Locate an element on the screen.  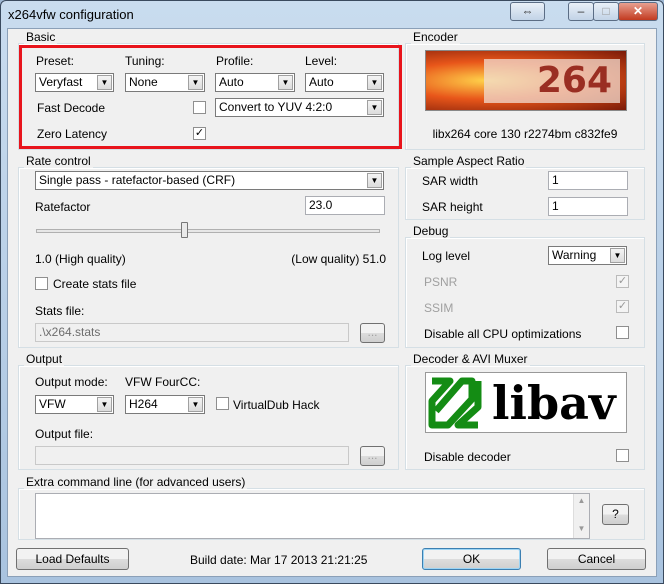
extra-group-label: Extra command line (for advanced users) is located at coordinates (136, 482).